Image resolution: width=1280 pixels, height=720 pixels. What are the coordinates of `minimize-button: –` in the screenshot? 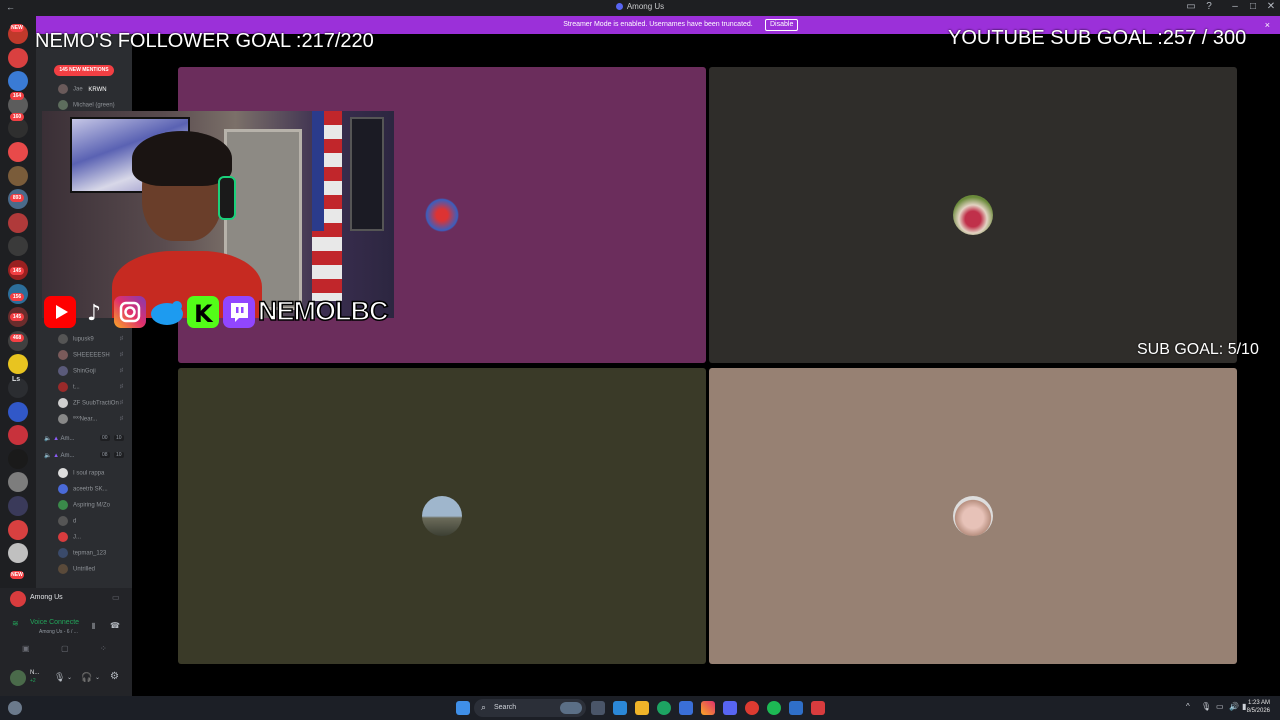 It's located at (1235, 6).